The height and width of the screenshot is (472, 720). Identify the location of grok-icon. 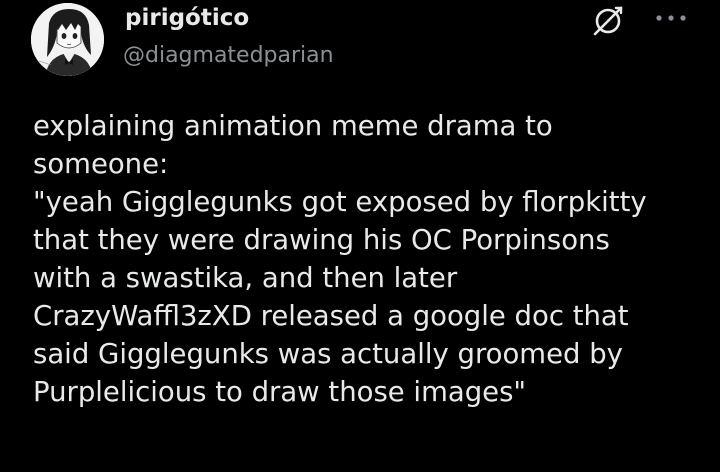
(608, 21).